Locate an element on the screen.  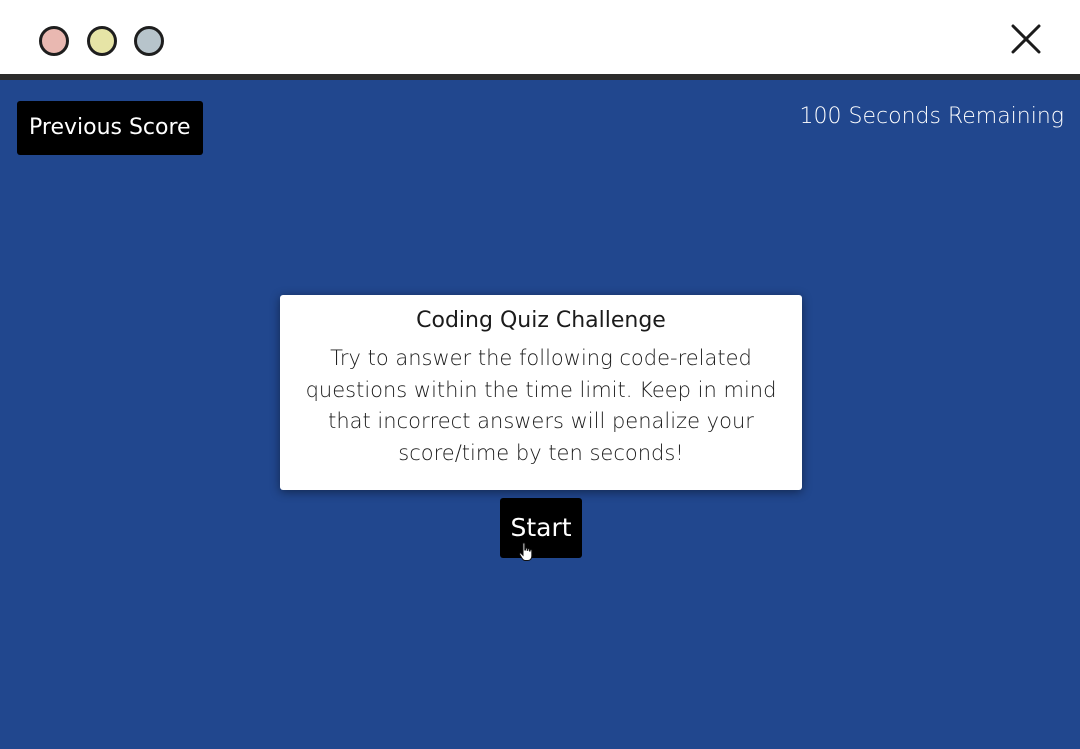
previous-score-button: Previous Score is located at coordinates (110, 128).